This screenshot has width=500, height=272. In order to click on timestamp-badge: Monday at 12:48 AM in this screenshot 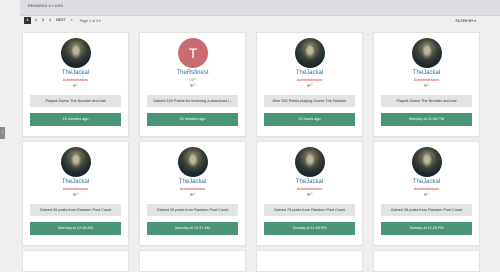, I will do `click(75, 228)`.